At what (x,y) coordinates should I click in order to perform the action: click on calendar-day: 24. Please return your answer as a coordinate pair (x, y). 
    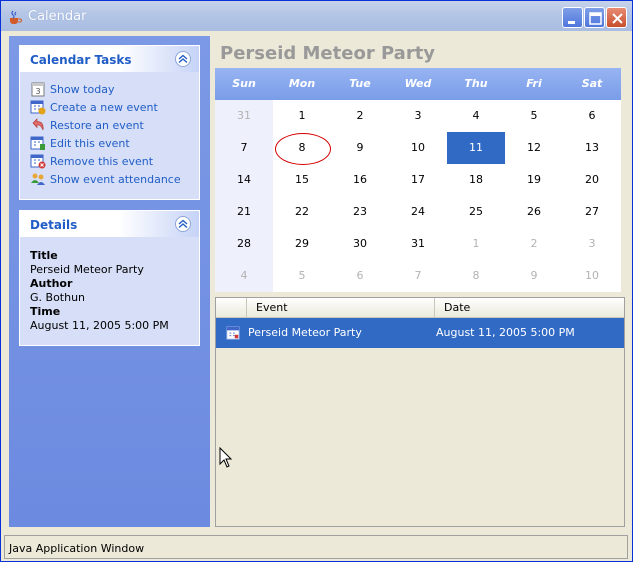
    Looking at the image, I should click on (418, 212).